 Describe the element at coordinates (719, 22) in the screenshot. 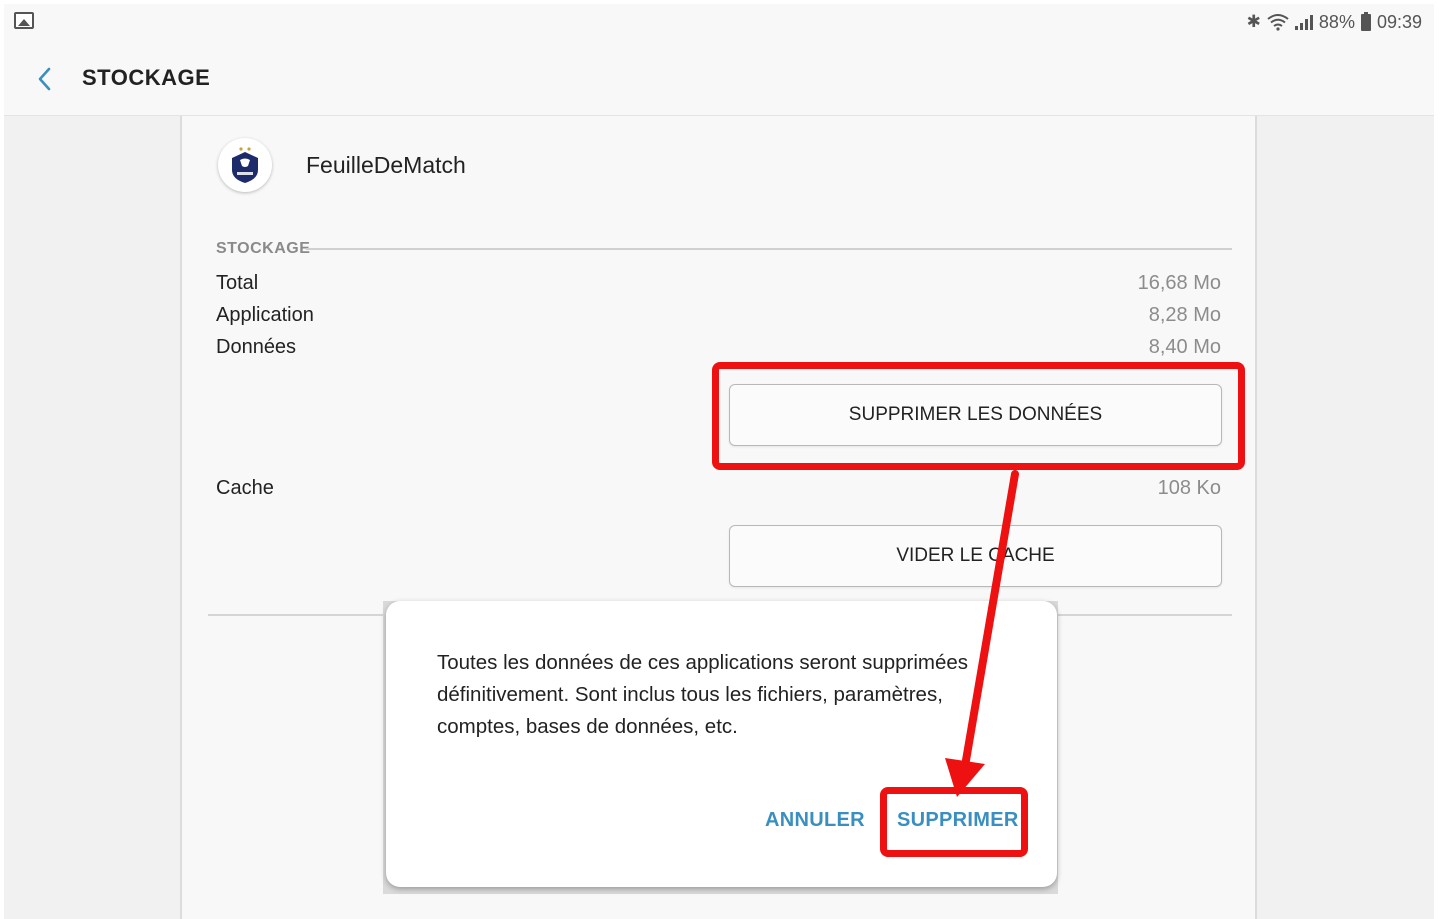

I see `status-bar: ✱ 88% 09:39` at that location.